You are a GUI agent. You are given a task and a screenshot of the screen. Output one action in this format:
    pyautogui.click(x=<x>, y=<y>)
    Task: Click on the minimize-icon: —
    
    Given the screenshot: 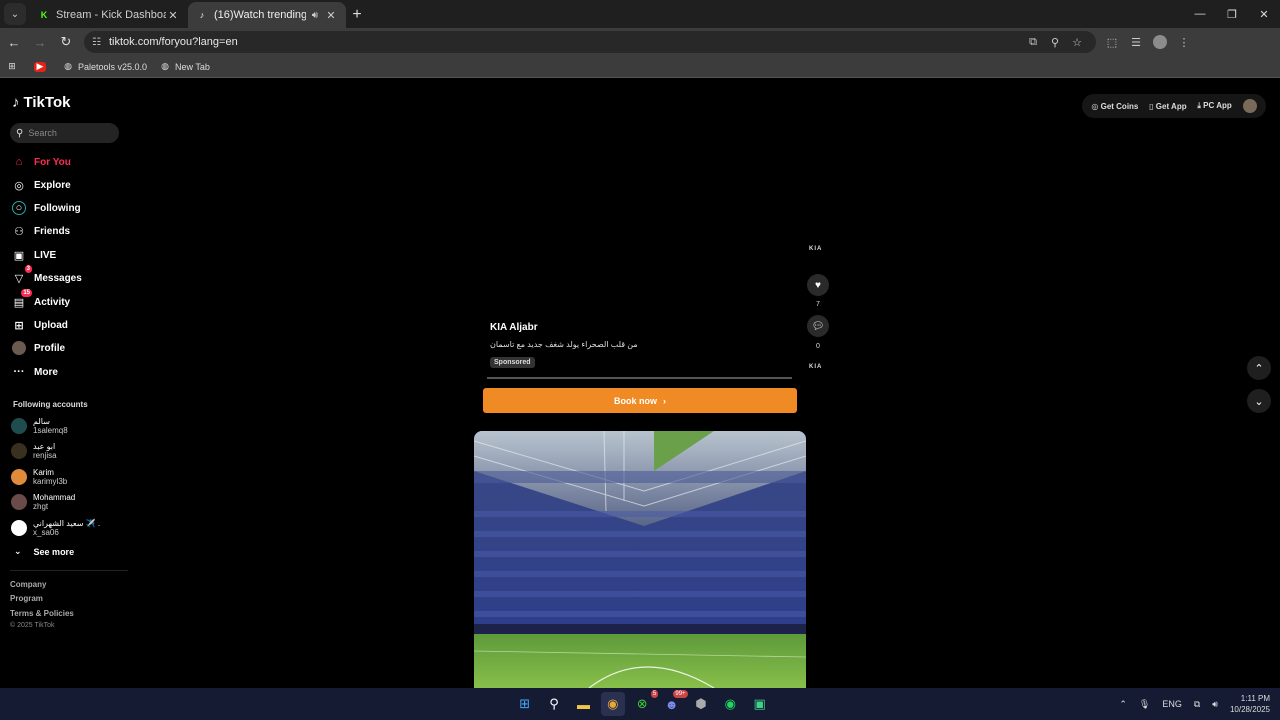 What is the action you would take?
    pyautogui.click(x=1200, y=14)
    